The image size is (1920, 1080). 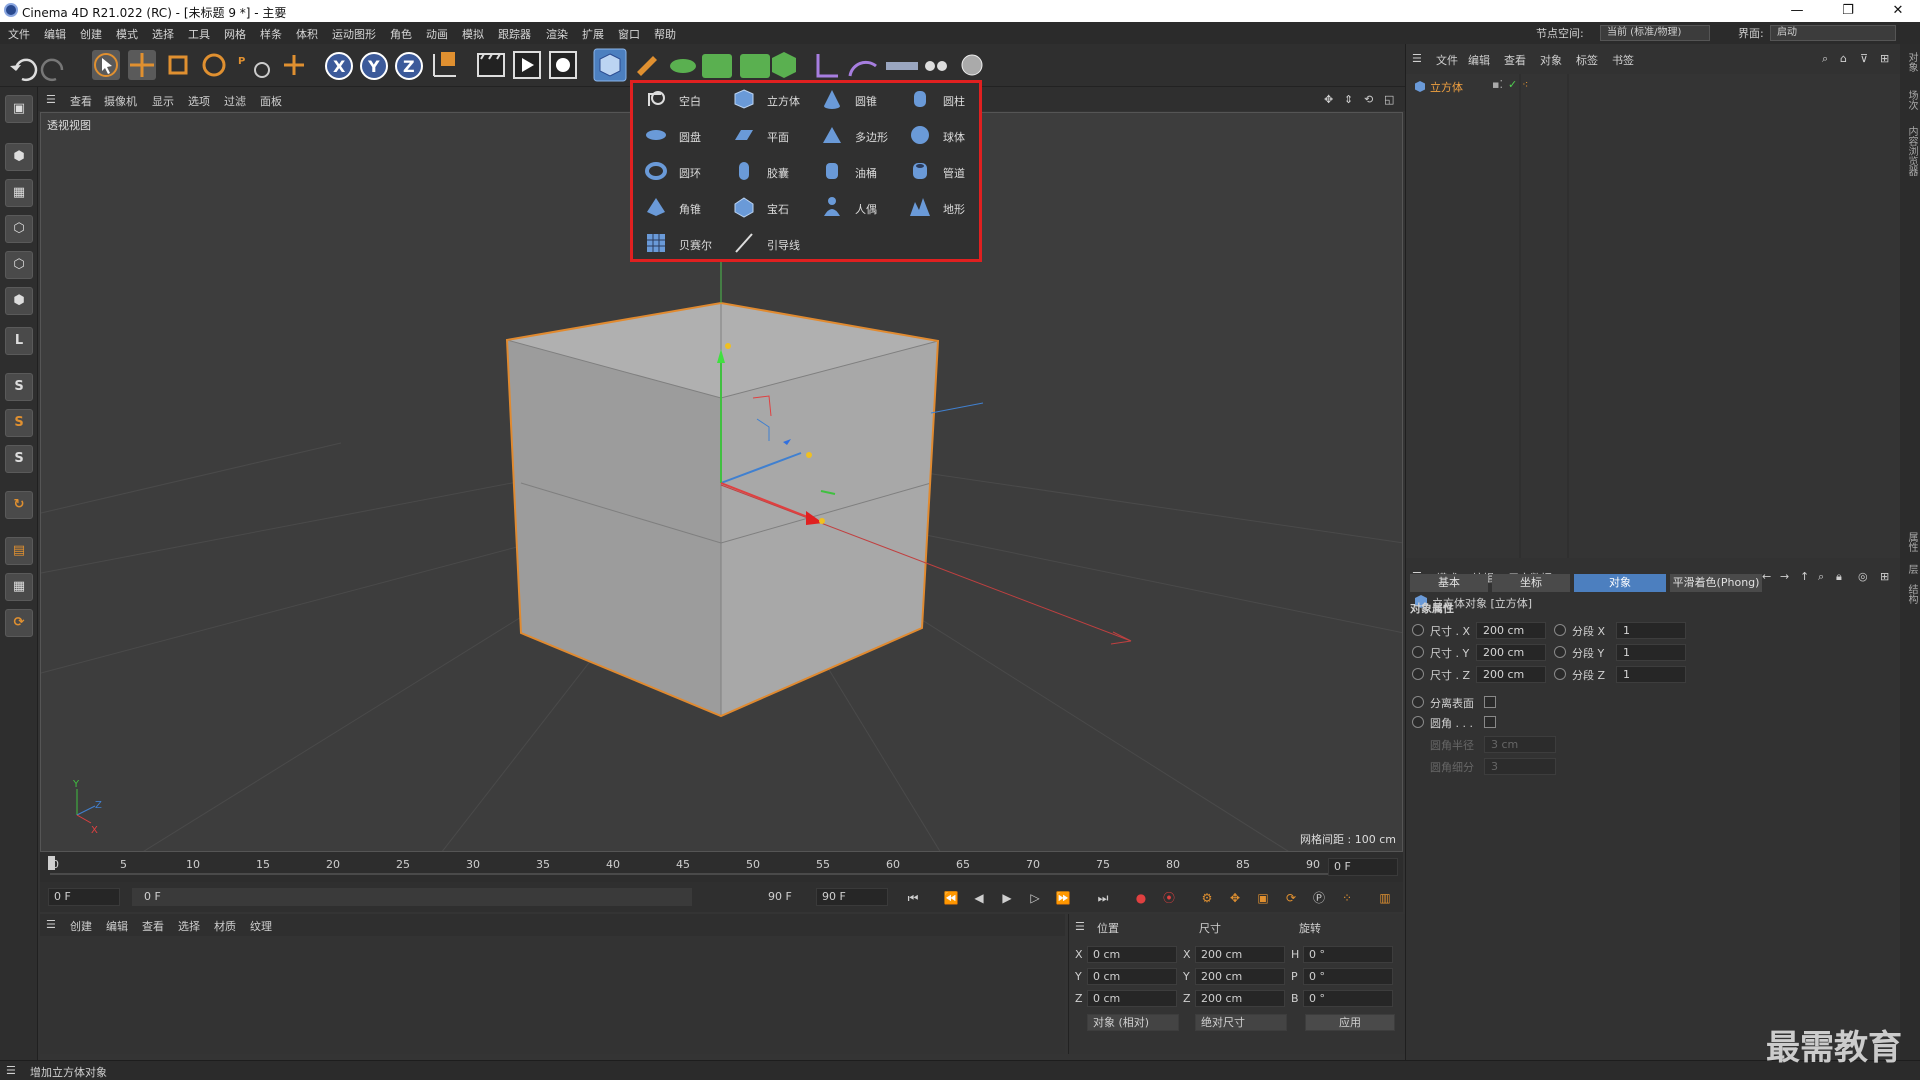 What do you see at coordinates (1848, 11) in the screenshot?
I see `maximize-button: ❐` at bounding box center [1848, 11].